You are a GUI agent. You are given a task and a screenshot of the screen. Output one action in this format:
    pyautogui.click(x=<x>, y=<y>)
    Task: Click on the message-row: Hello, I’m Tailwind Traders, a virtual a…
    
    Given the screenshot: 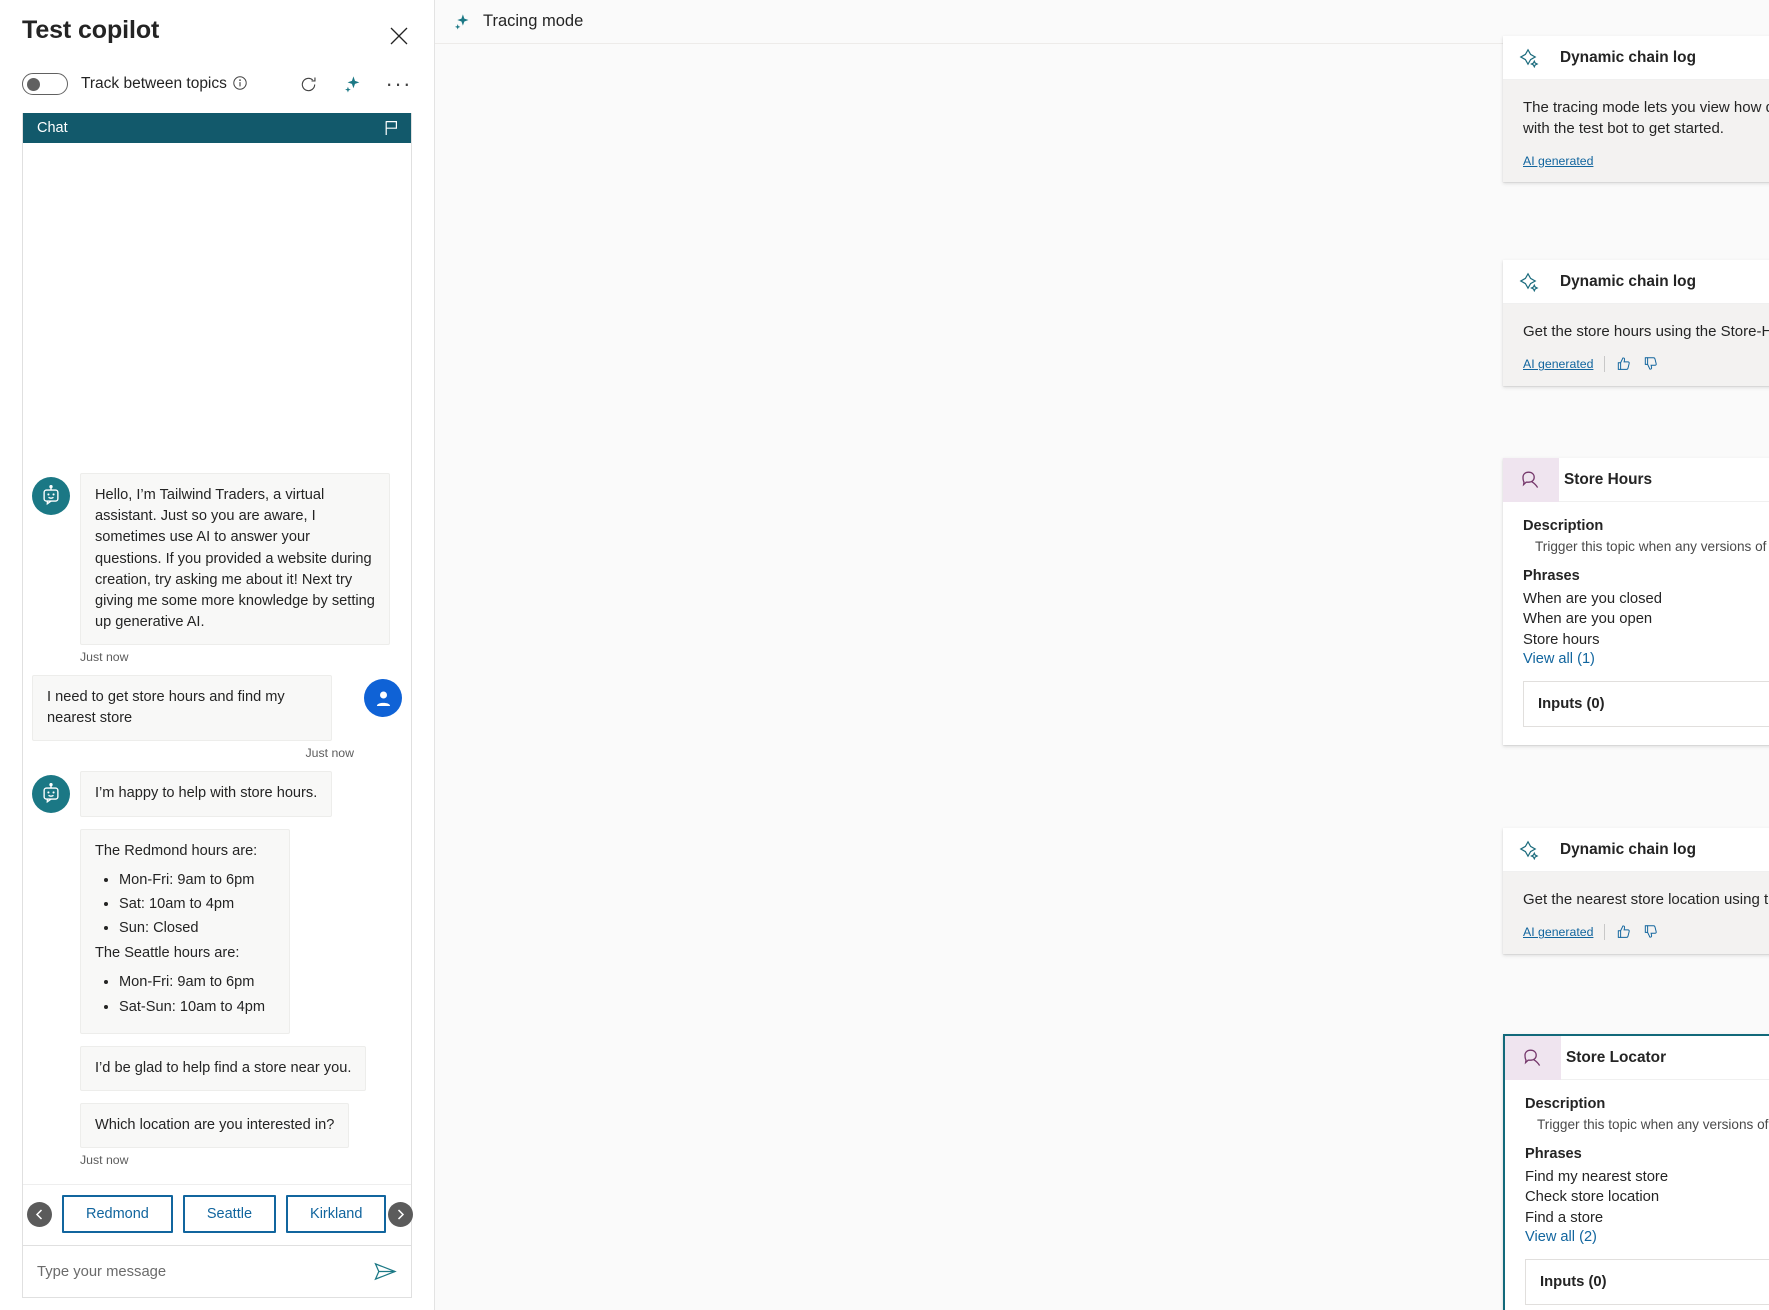 What is the action you would take?
    pyautogui.click(x=217, y=559)
    